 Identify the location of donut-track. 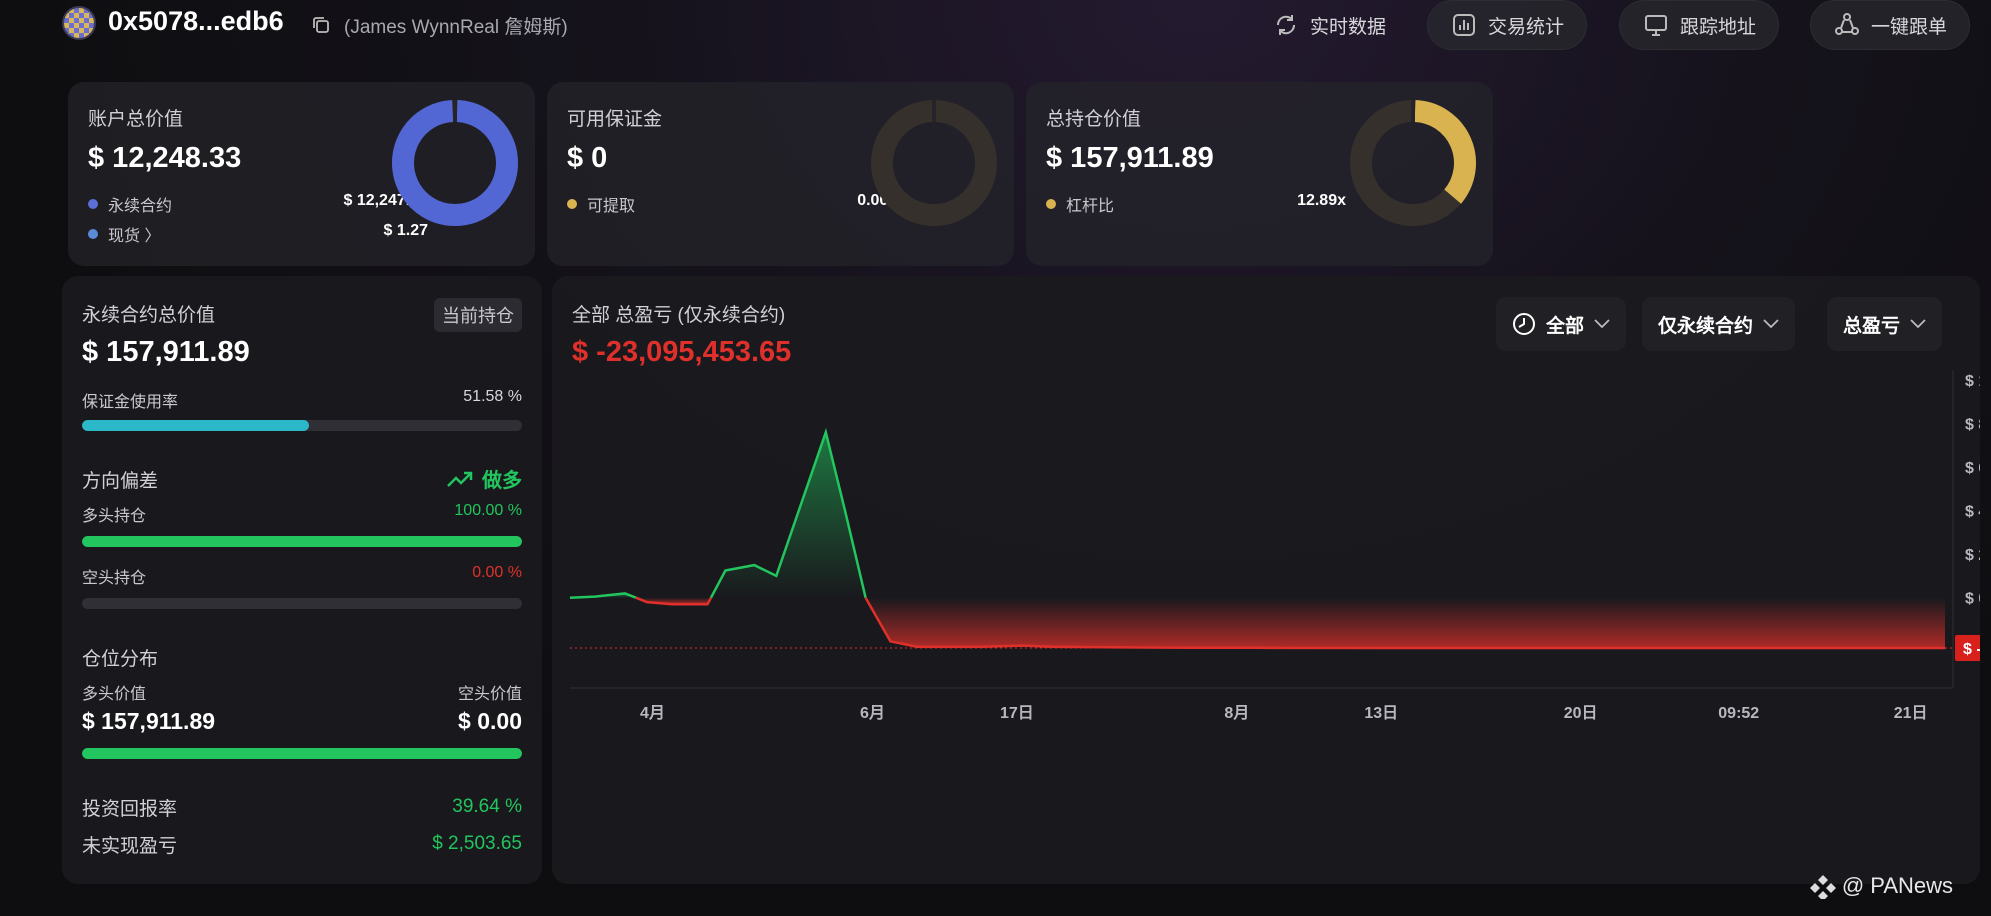
(934, 163).